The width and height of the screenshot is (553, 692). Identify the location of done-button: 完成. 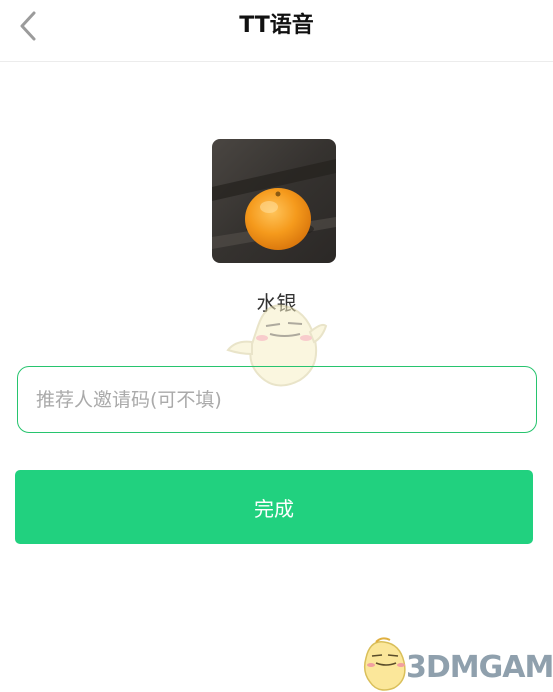
(274, 507).